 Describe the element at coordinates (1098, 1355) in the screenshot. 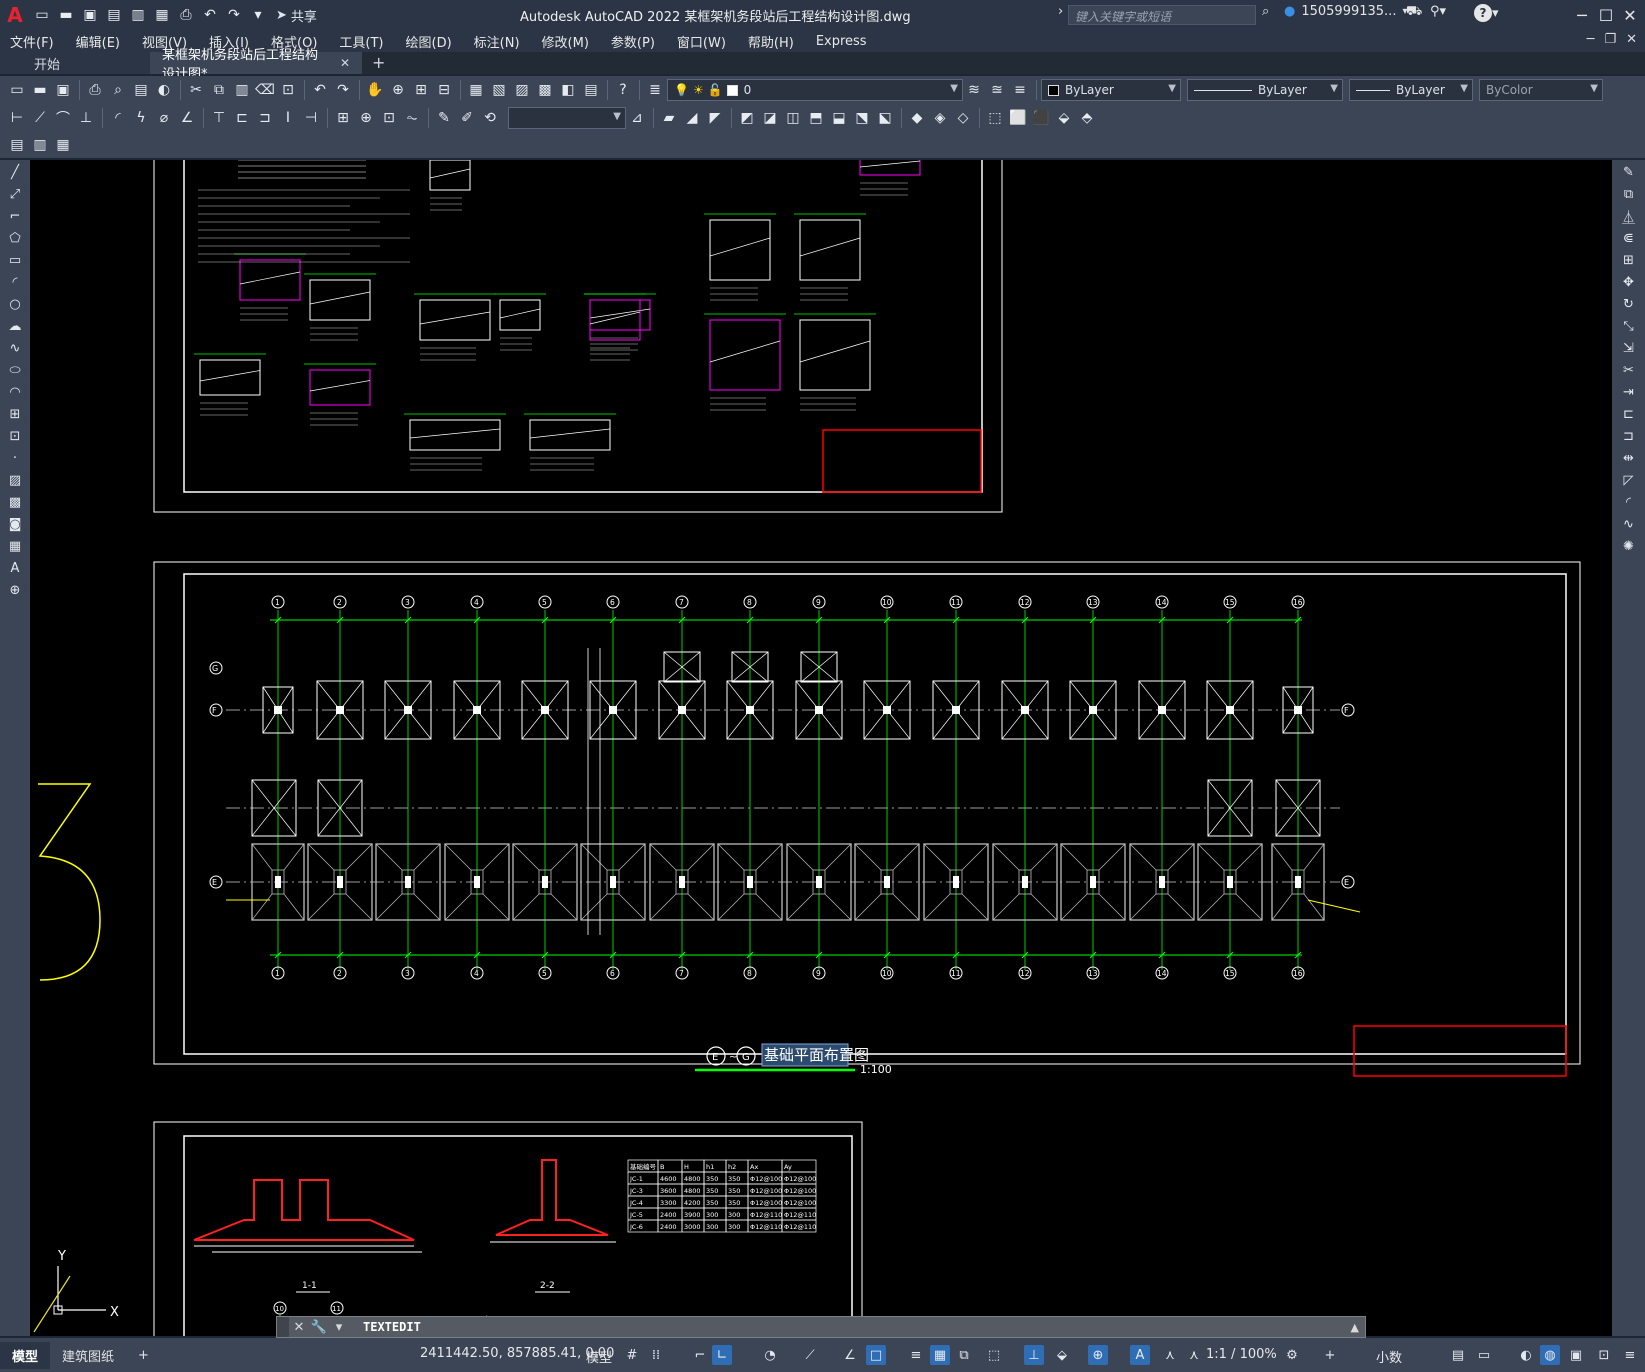

I see `gizmo-icon: ⊕` at that location.